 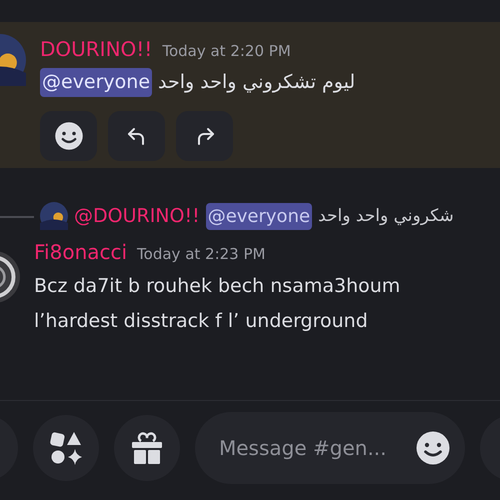 I want to click on message-text: ليوم تشكروني واحد واحد, so click(x=257, y=82).